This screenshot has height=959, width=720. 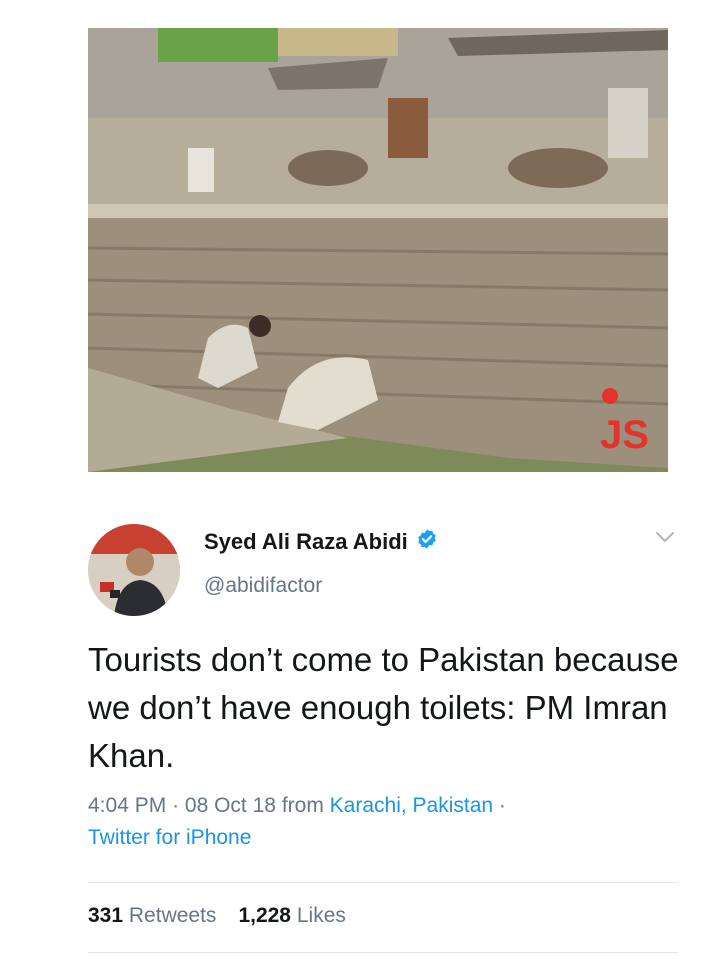 I want to click on tweet-time: 4:04 PM, so click(x=127, y=805).